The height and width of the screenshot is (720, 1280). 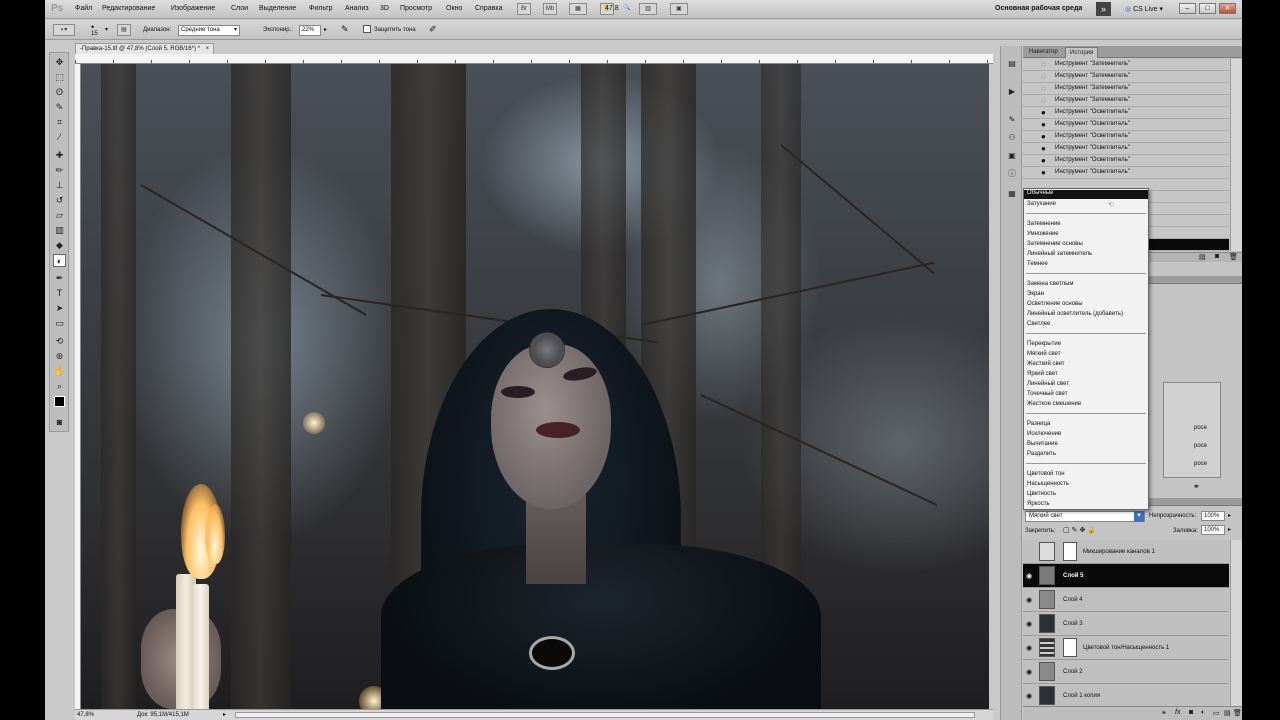 I want to click on blend-option: Линейный свет, so click(x=1048, y=384).